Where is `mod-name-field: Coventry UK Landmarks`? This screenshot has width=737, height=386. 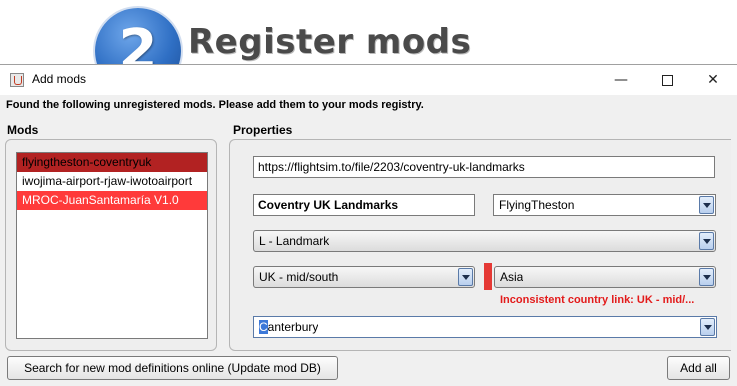 mod-name-field: Coventry UK Landmarks is located at coordinates (364, 205).